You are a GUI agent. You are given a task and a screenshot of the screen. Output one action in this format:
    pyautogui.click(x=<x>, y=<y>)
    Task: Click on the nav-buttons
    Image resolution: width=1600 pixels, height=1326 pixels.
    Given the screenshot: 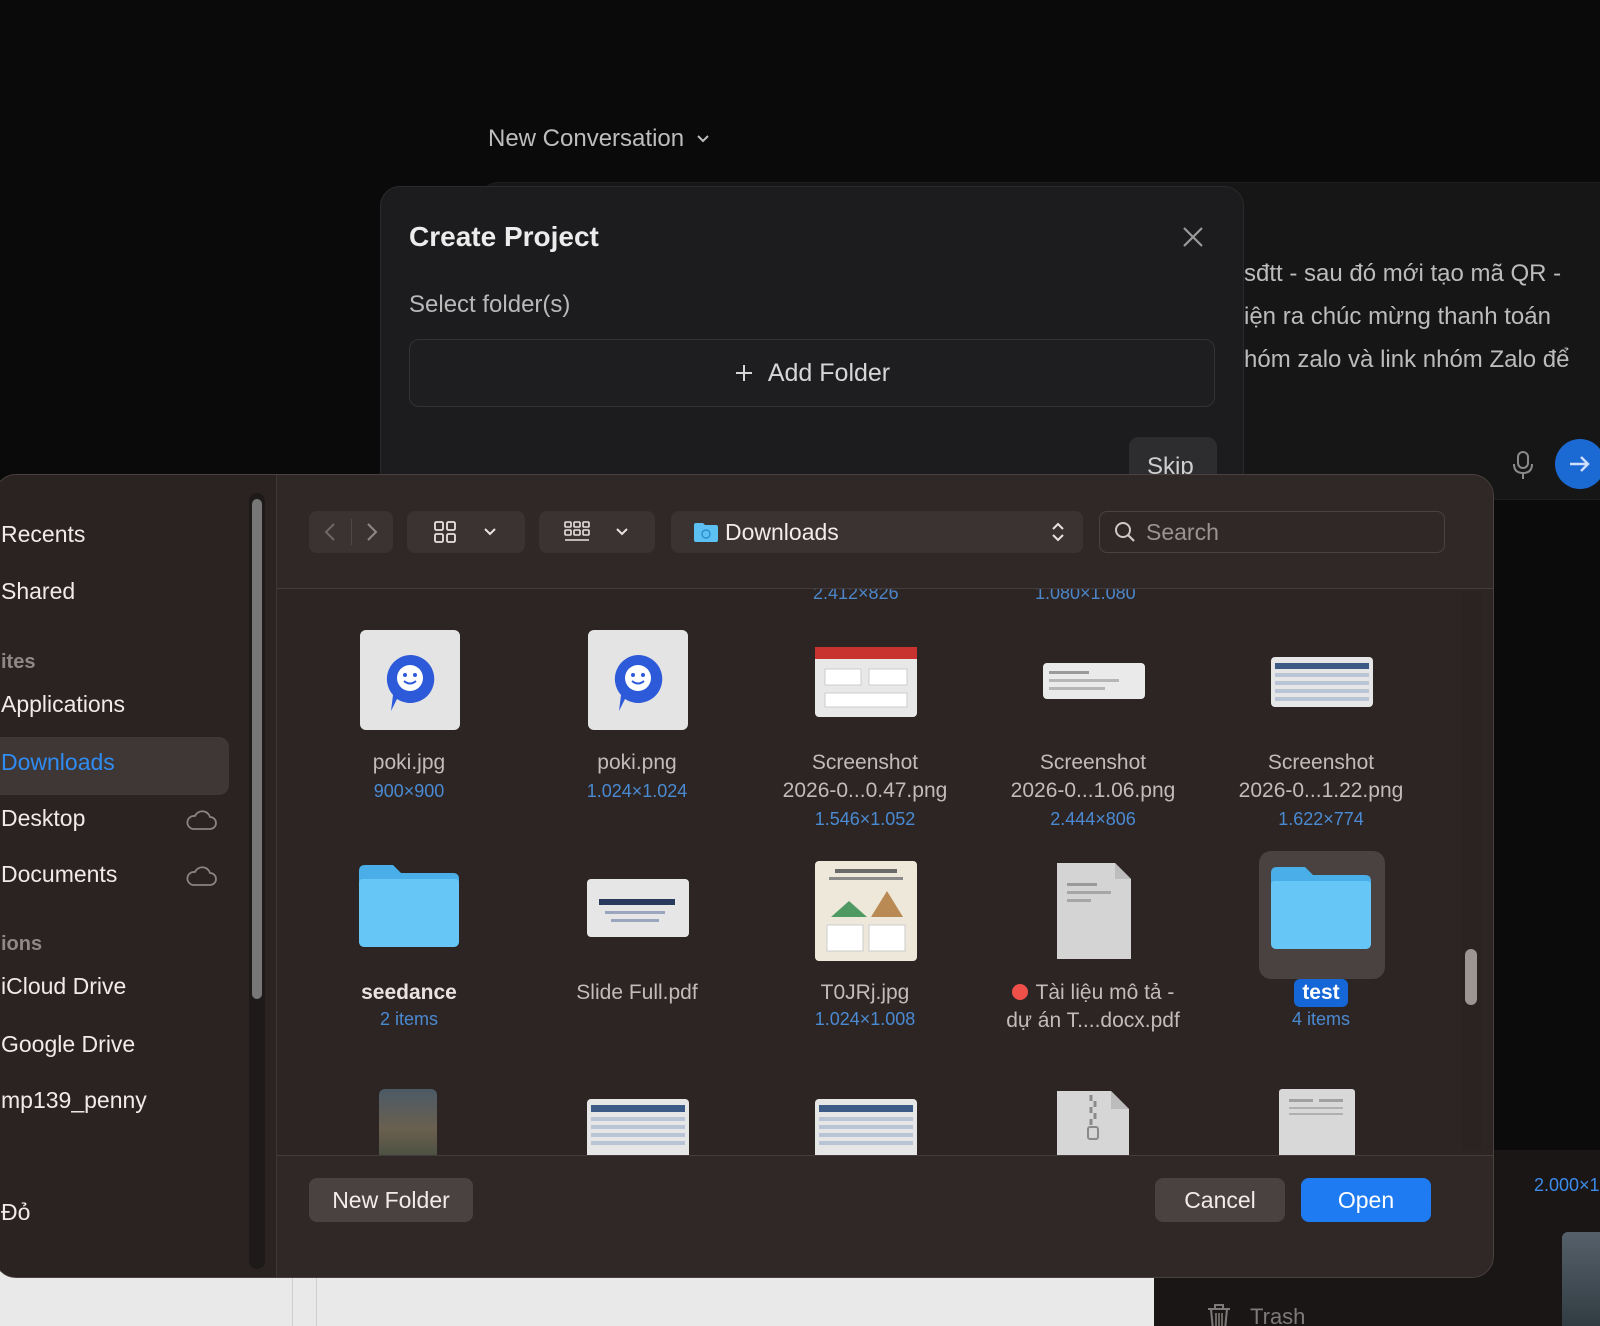 What is the action you would take?
    pyautogui.click(x=351, y=532)
    